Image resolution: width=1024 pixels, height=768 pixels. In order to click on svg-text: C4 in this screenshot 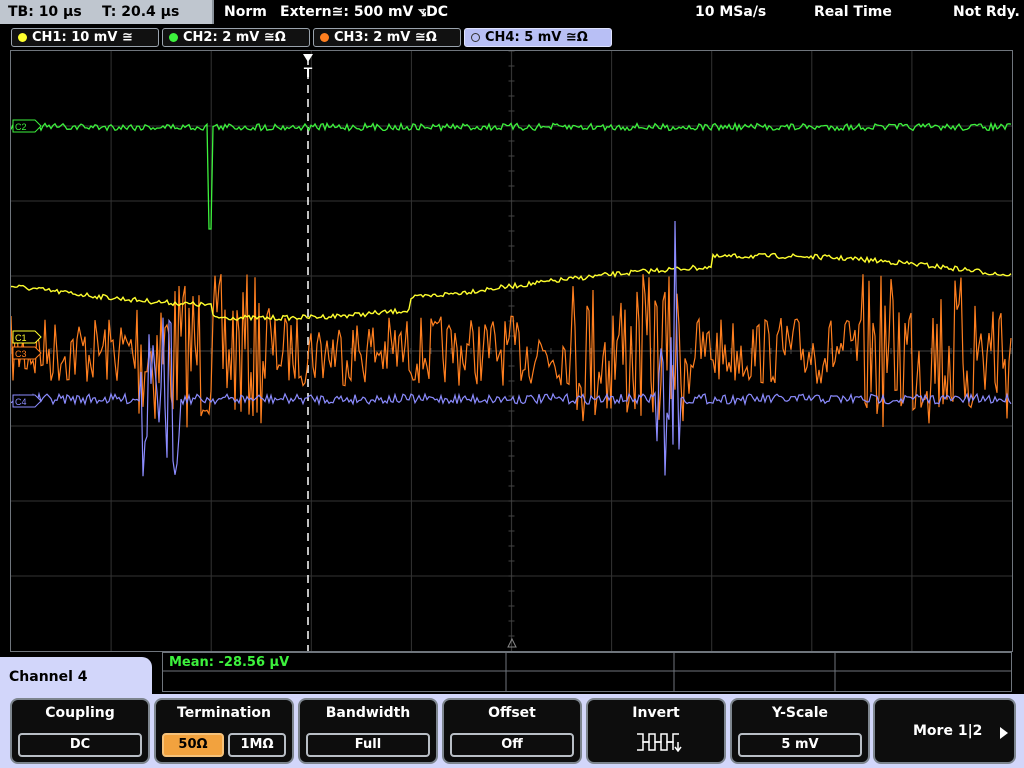, I will do `click(21, 402)`.